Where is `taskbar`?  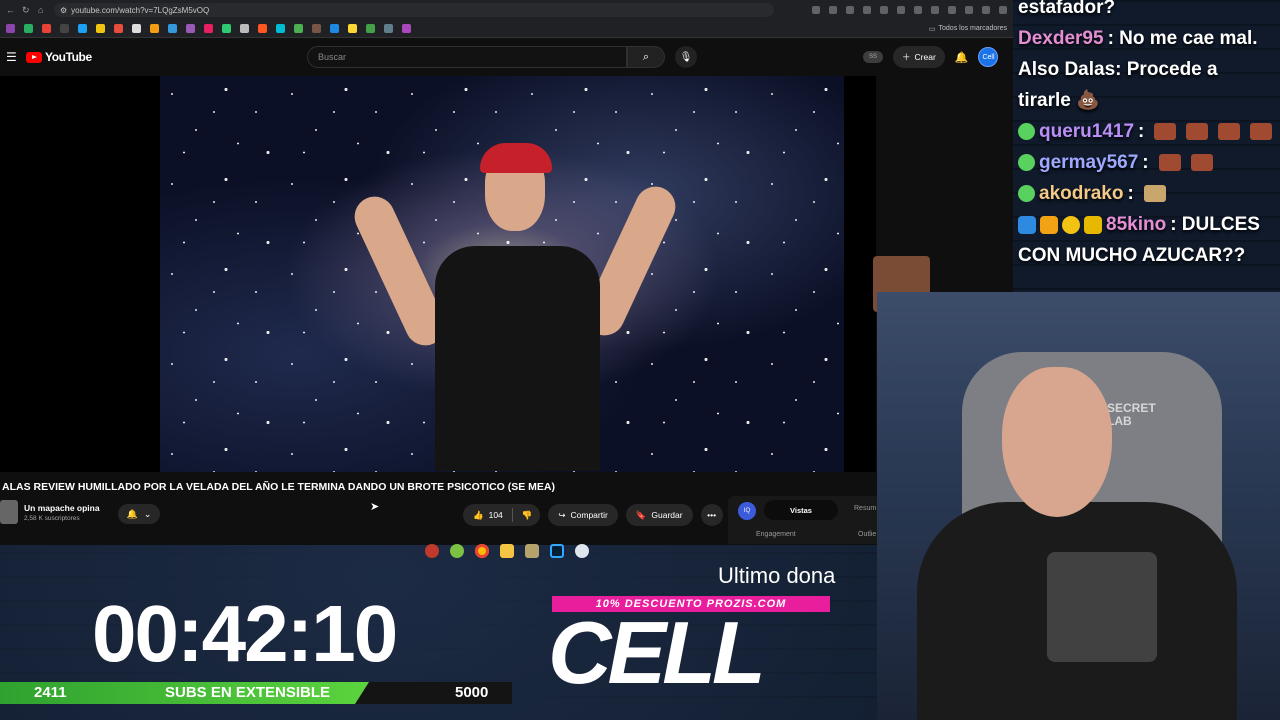 taskbar is located at coordinates (506, 551).